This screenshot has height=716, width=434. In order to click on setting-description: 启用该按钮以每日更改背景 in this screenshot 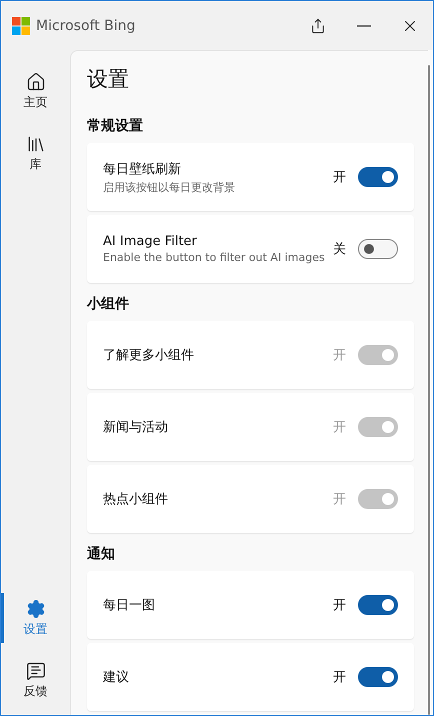, I will do `click(169, 187)`.